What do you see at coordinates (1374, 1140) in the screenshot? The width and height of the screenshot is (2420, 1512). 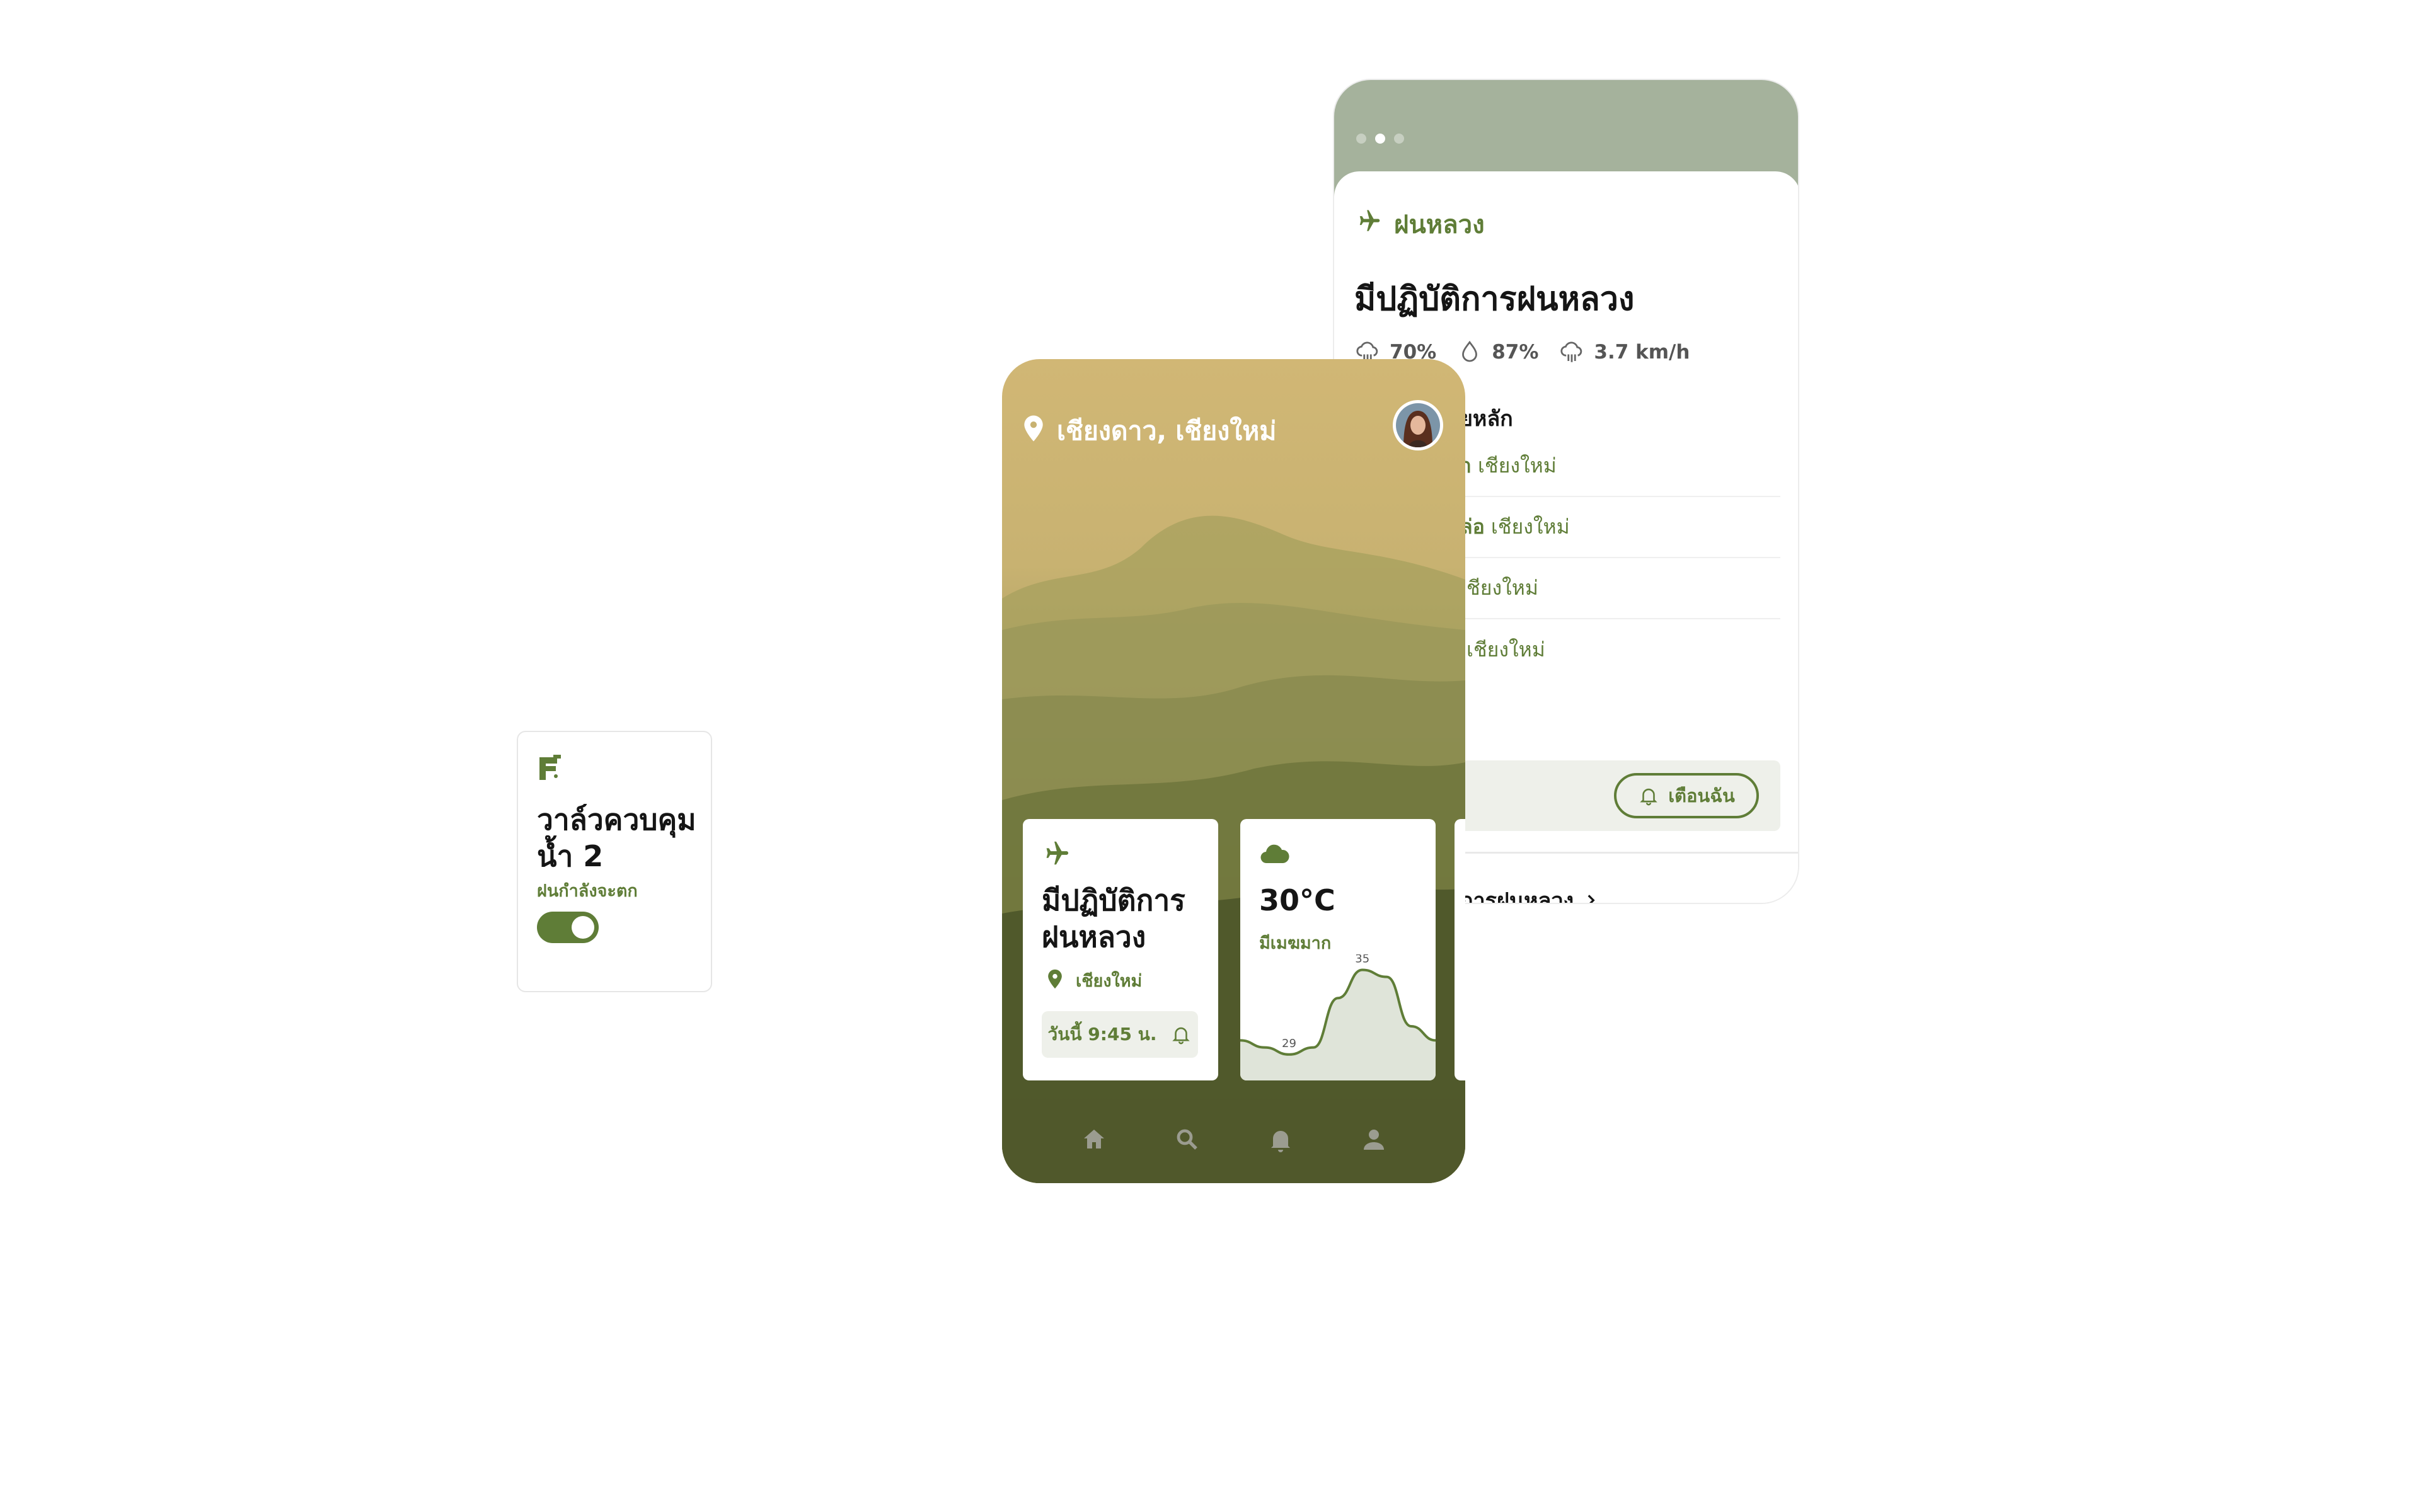 I see `profile-icon` at bounding box center [1374, 1140].